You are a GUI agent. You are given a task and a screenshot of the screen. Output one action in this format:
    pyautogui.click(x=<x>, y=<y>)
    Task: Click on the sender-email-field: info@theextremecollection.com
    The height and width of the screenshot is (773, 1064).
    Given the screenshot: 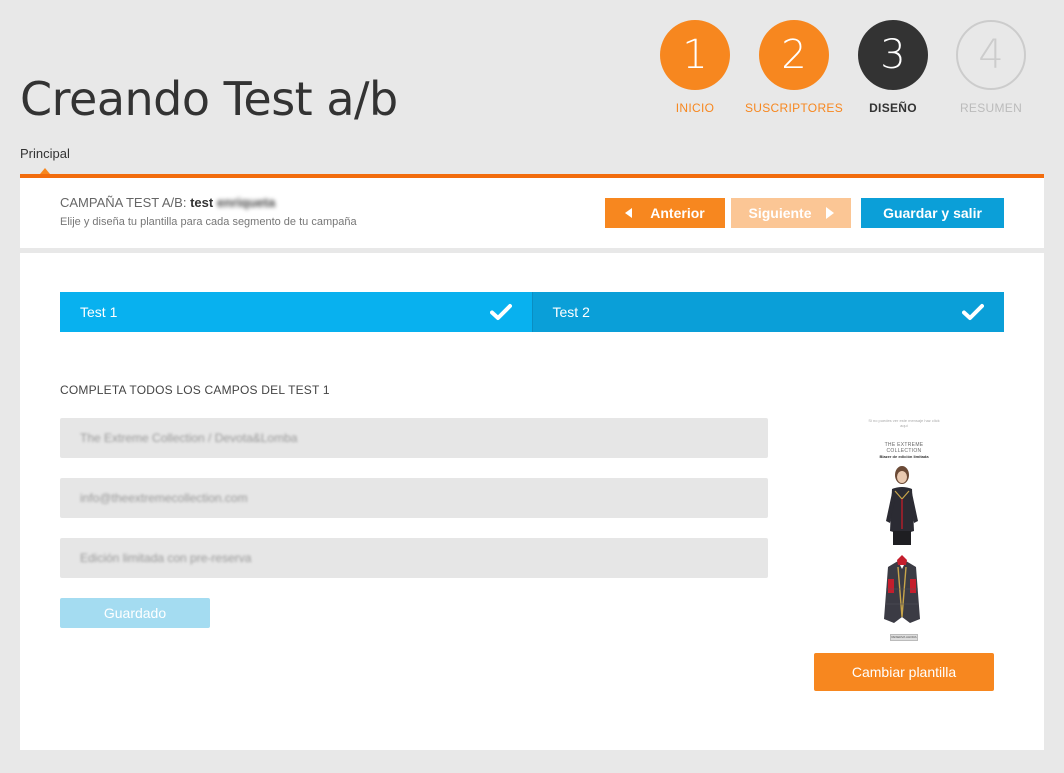 What is the action you would take?
    pyautogui.click(x=414, y=498)
    